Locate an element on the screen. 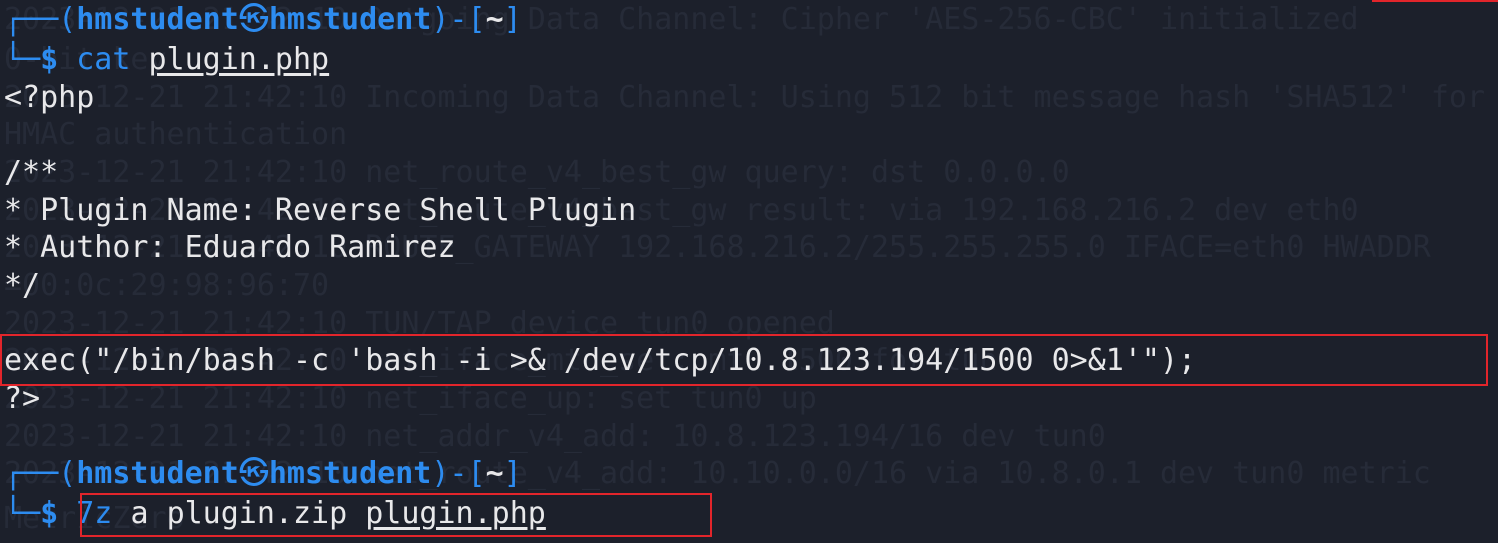 This screenshot has height=543, width=1498. command-highlight-box is located at coordinates (396, 515).